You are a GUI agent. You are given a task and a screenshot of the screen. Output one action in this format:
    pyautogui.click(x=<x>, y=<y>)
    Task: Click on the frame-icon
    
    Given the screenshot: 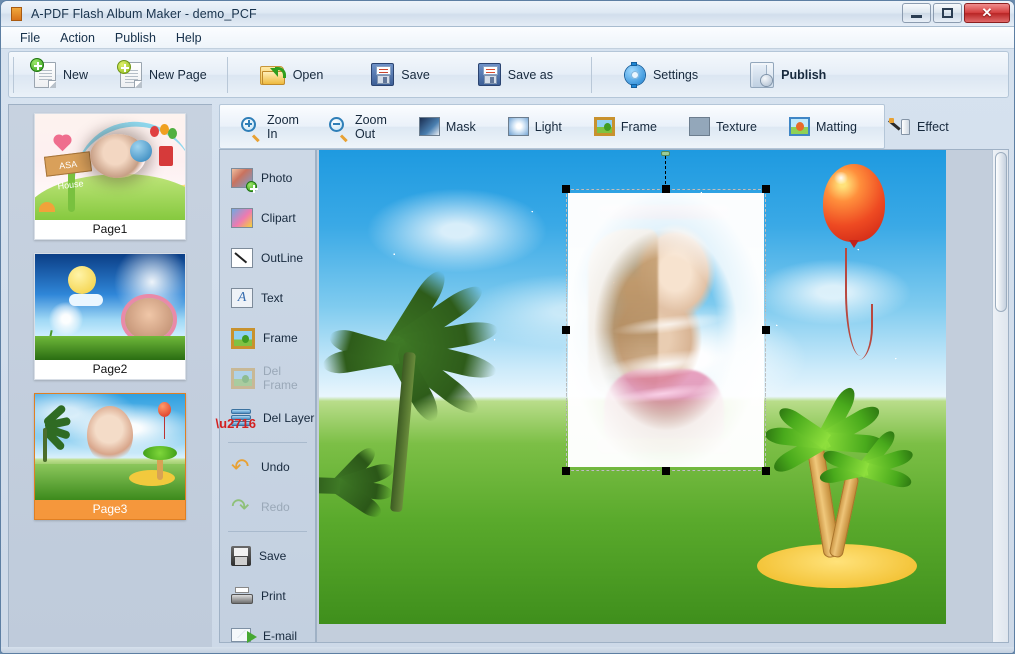 What is the action you would take?
    pyautogui.click(x=604, y=126)
    